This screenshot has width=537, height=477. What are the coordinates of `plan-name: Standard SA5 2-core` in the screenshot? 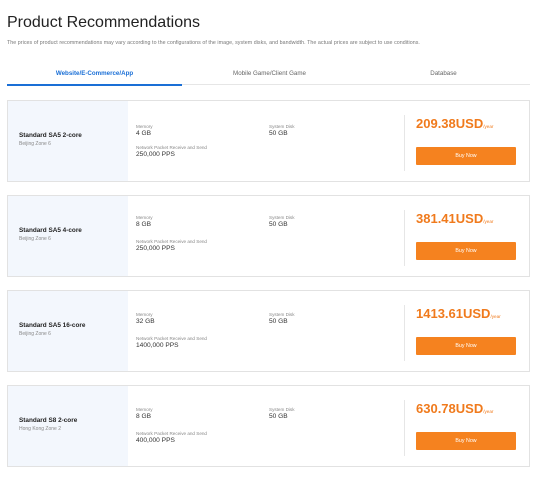 It's located at (50, 135).